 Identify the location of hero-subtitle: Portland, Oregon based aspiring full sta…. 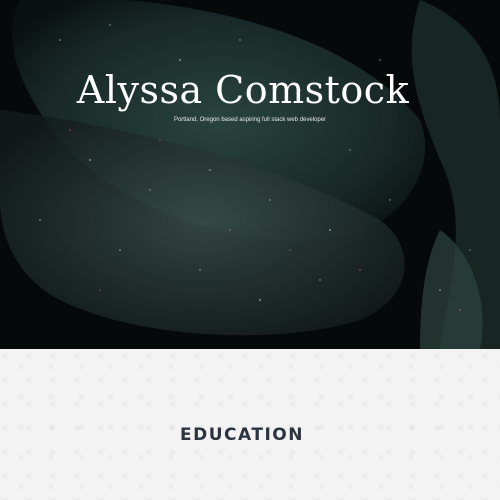
(250, 120).